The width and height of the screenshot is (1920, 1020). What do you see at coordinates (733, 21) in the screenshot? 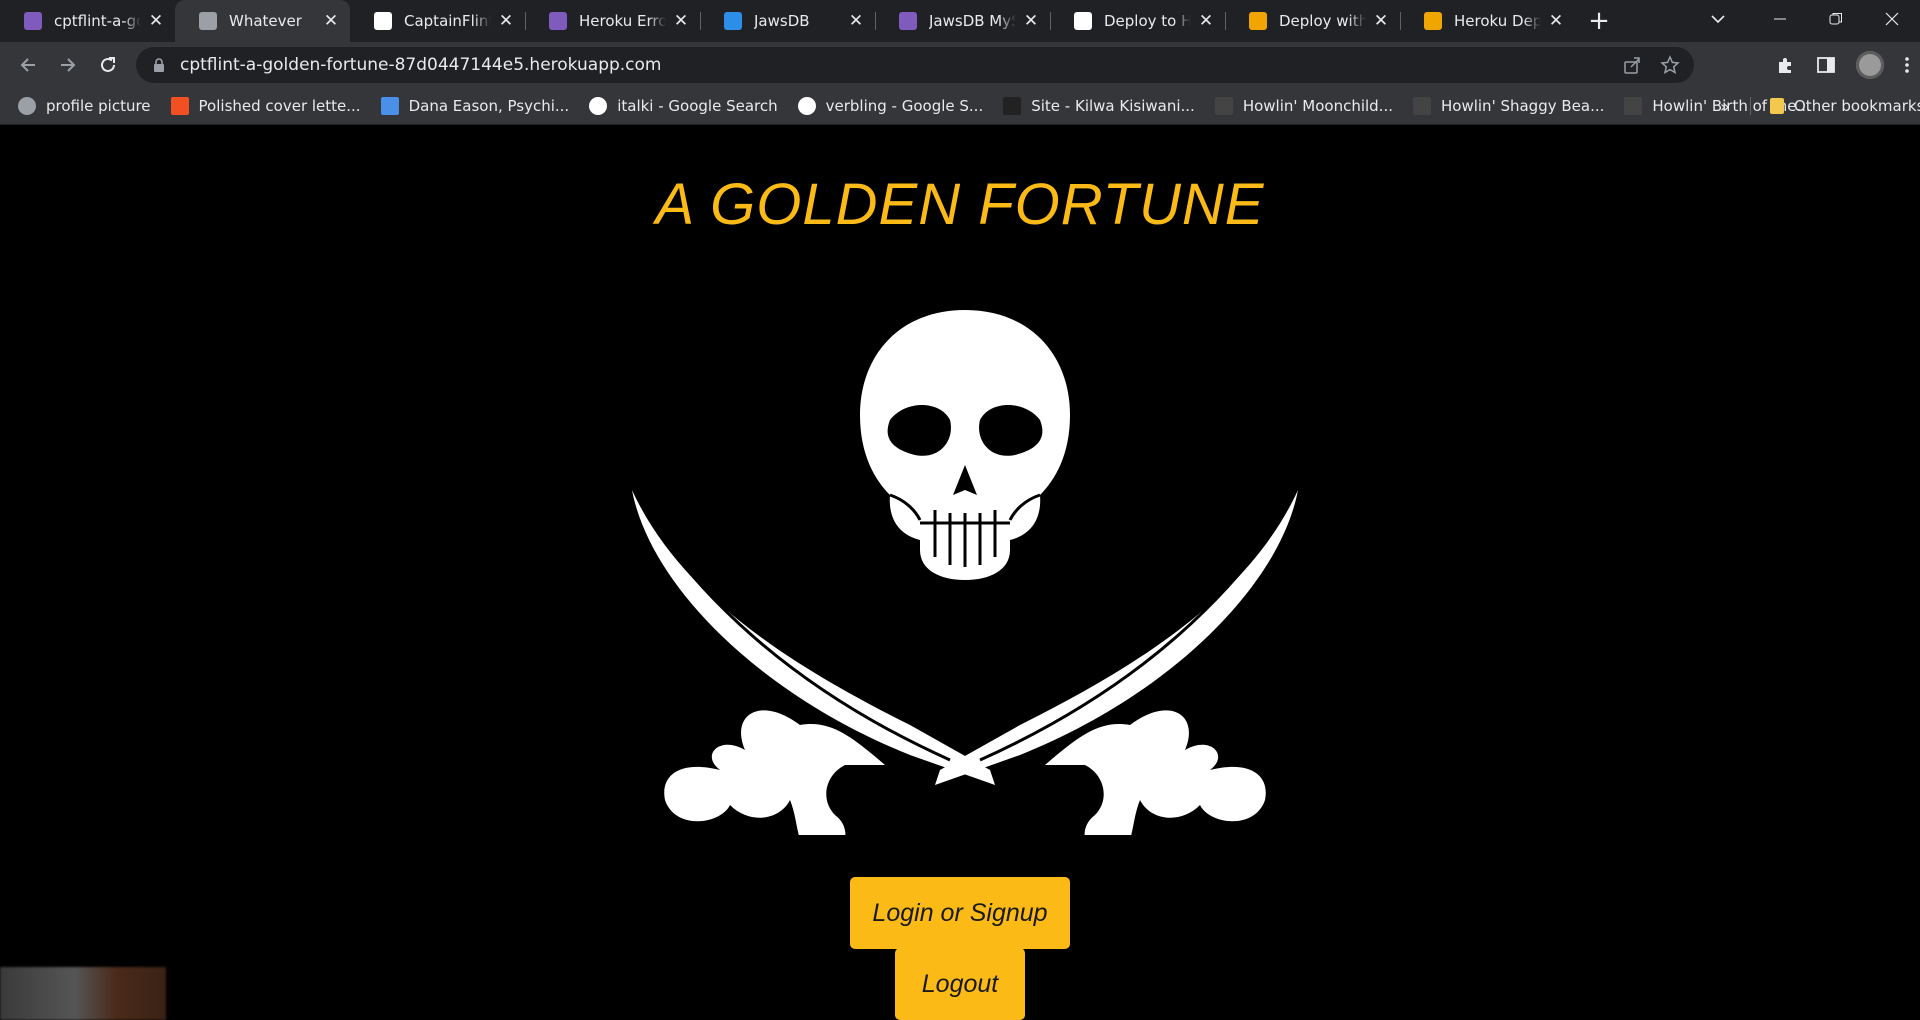
I see `jawsdb-icon` at bounding box center [733, 21].